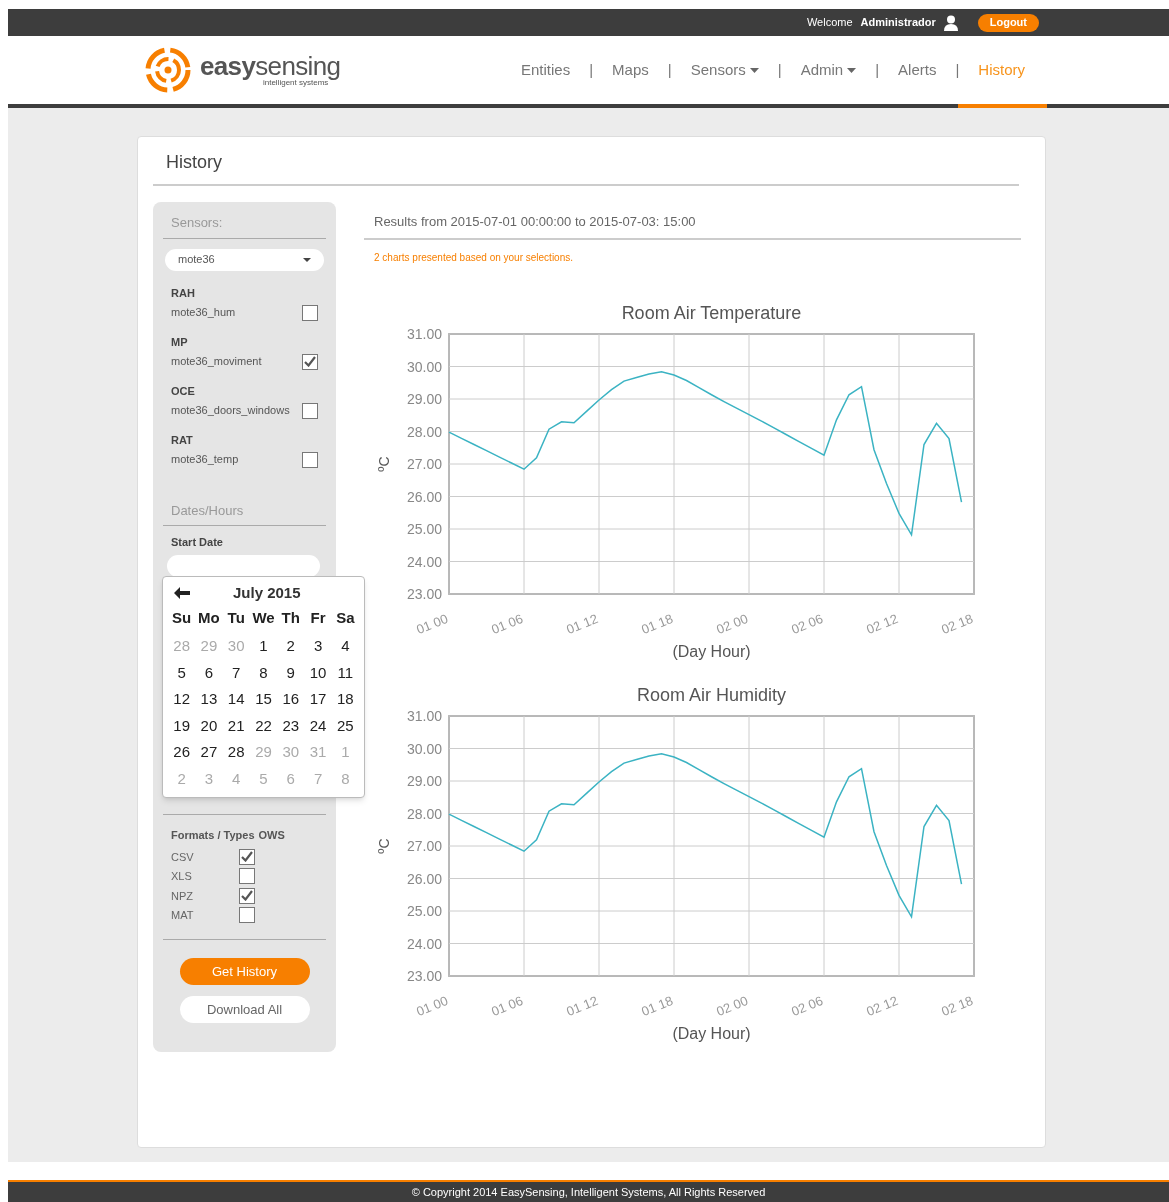 The image size is (1169, 1202). What do you see at coordinates (263, 699) in the screenshot?
I see `calendar-day: 15` at bounding box center [263, 699].